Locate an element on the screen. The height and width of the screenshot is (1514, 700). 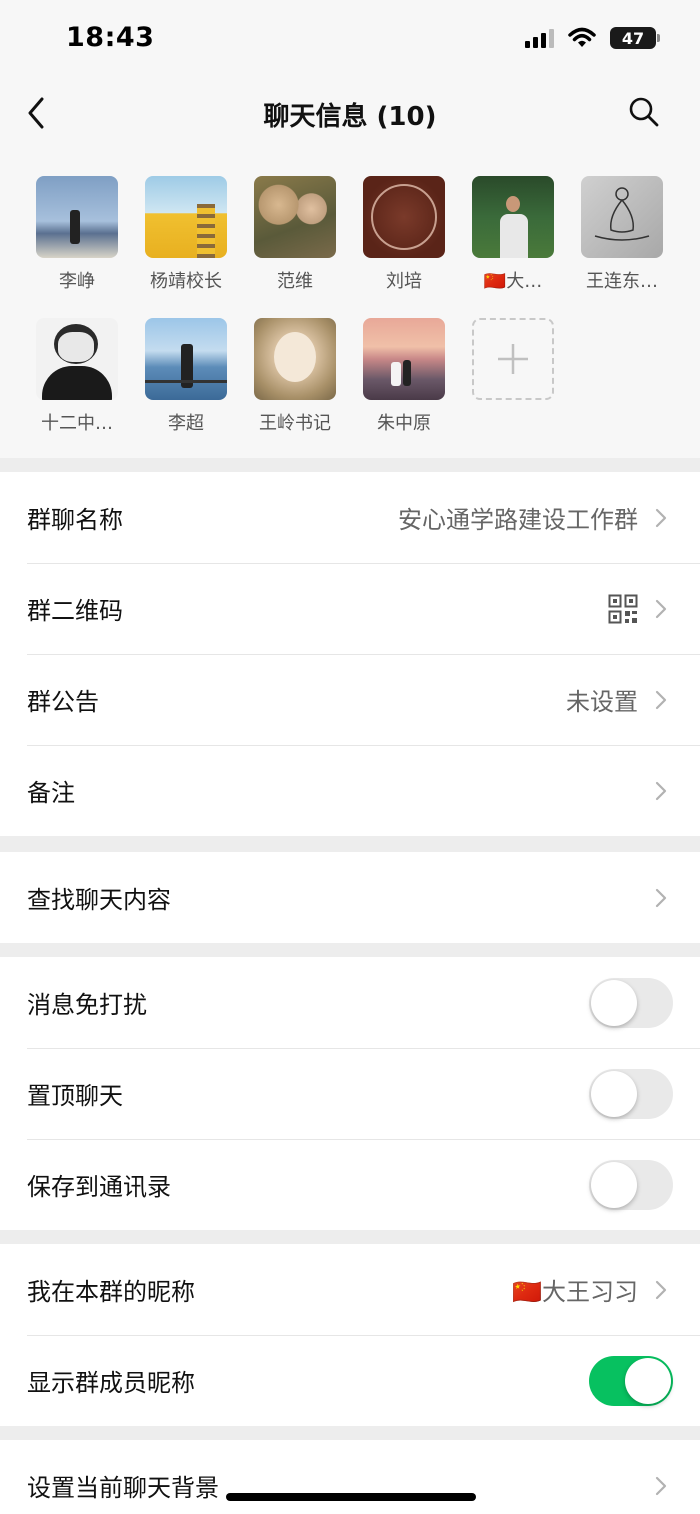
search-section: 查找聊天内容 is located at coordinates (350, 897).